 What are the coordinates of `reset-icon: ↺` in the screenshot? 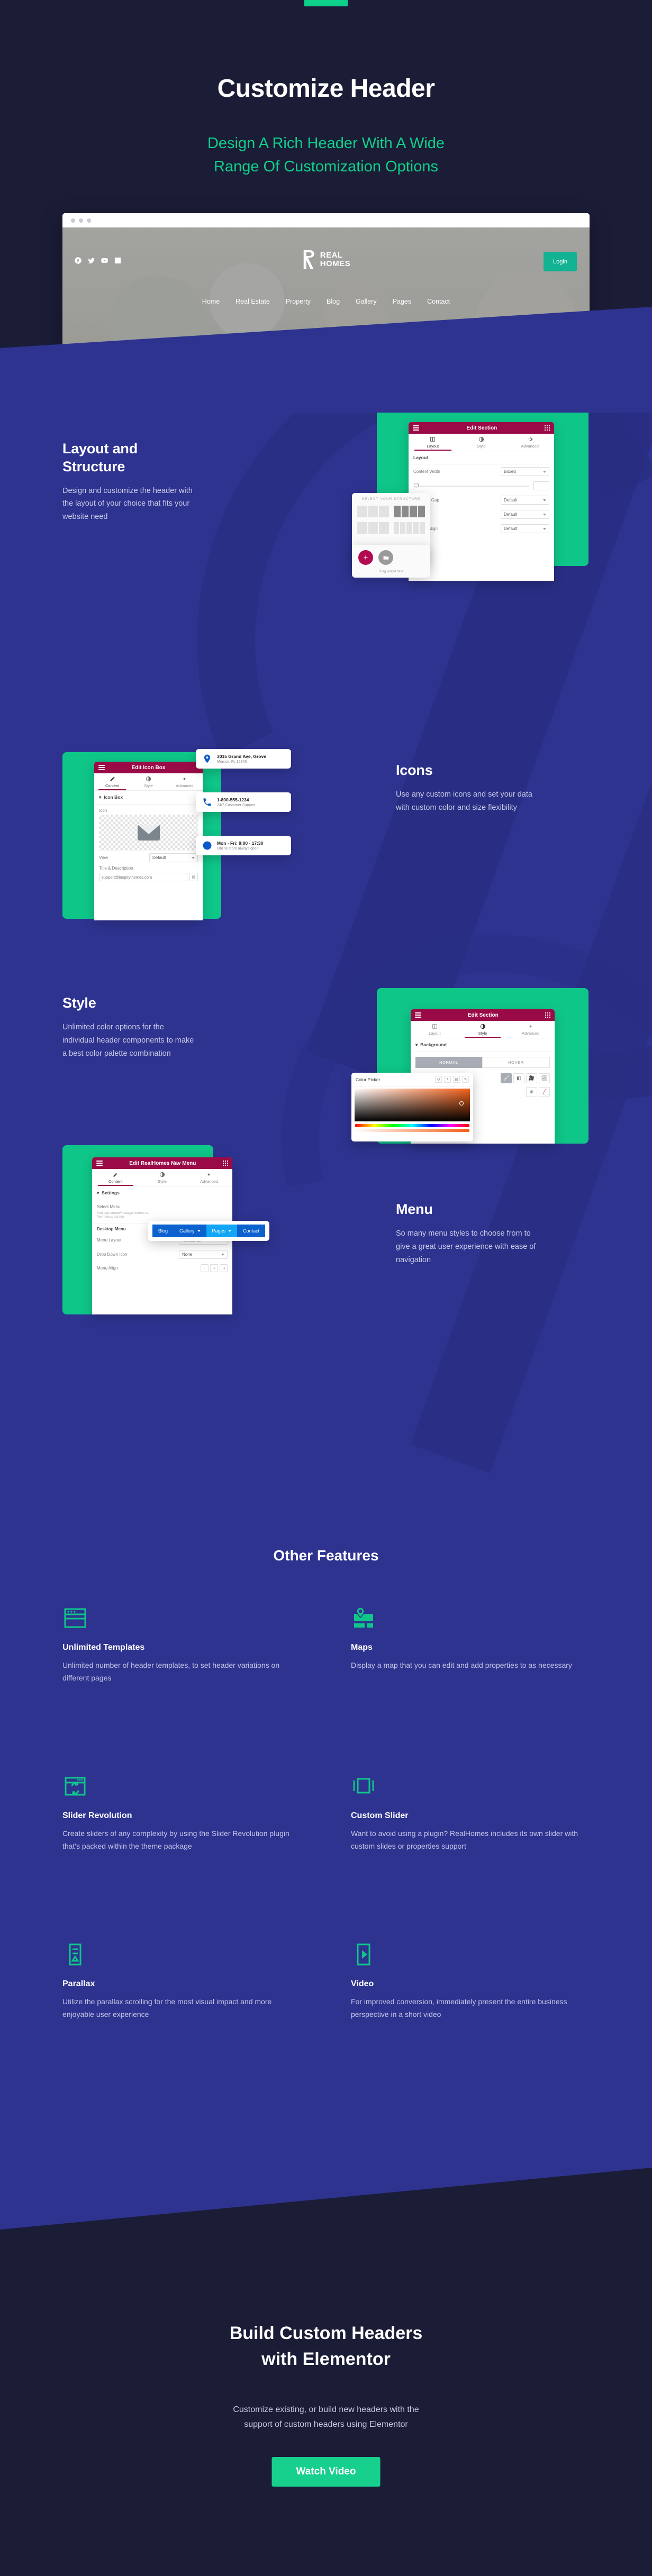 It's located at (438, 1079).